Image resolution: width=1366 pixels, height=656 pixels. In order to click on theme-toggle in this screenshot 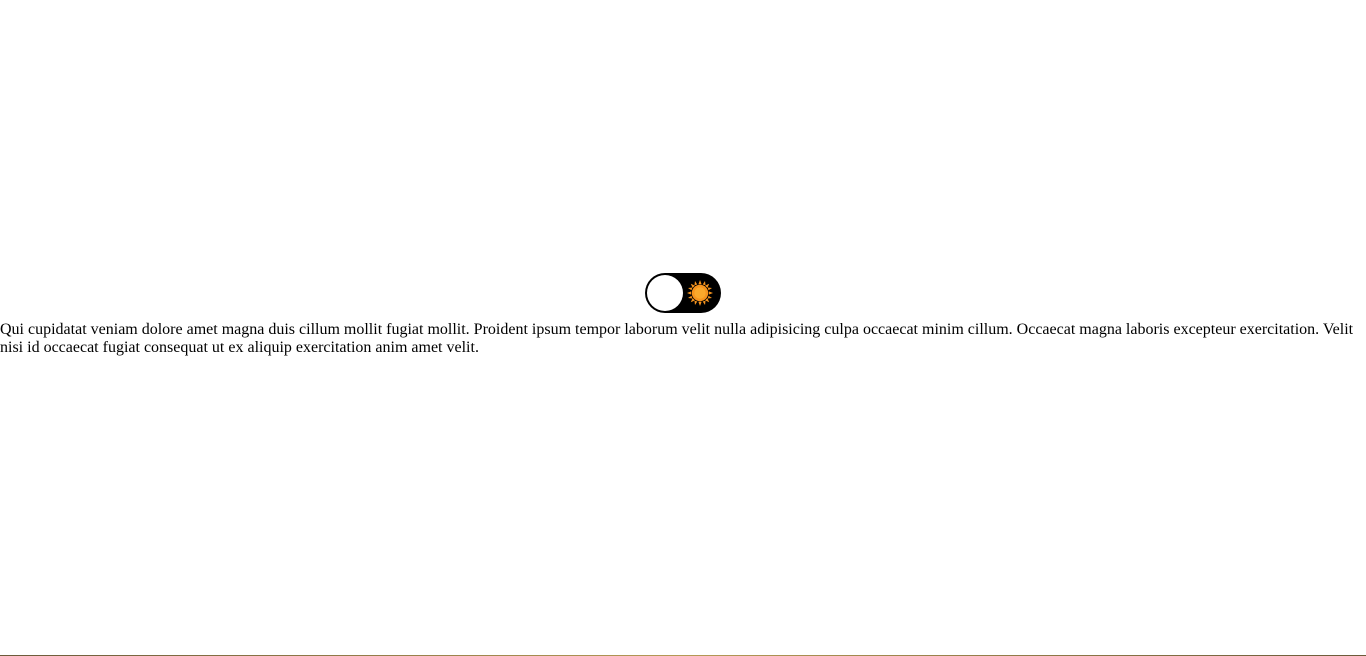, I will do `click(683, 293)`.